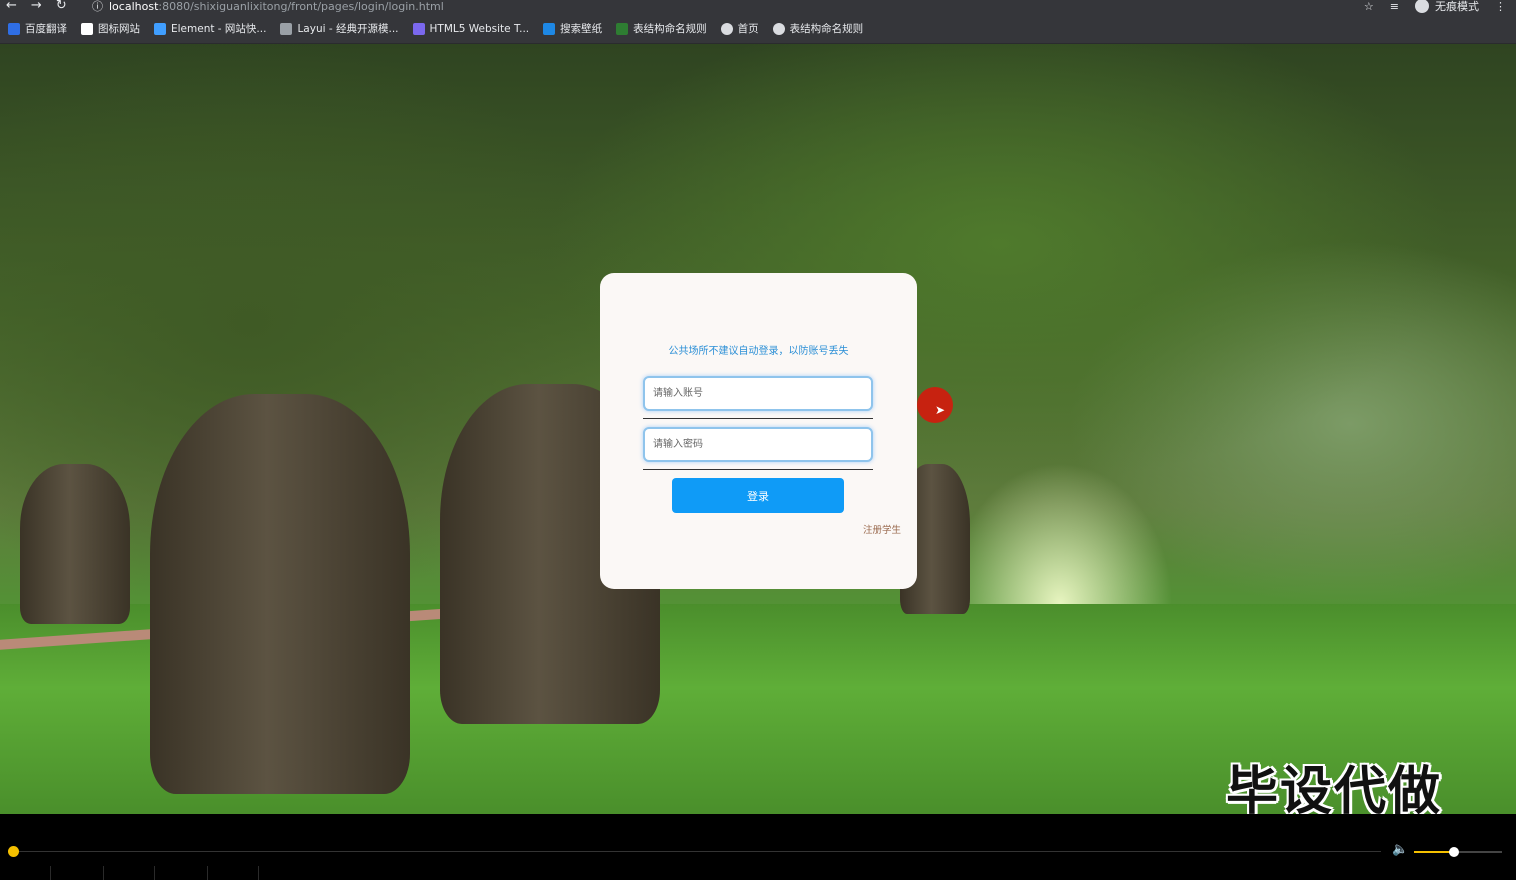 This screenshot has width=1516, height=880. Describe the element at coordinates (1394, 6) in the screenshot. I see `reading-list-icon: ≡` at that location.